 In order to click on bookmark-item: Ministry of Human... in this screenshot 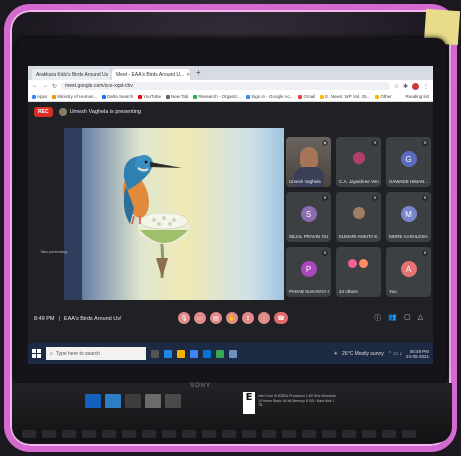, I will do `click(74, 96)`.